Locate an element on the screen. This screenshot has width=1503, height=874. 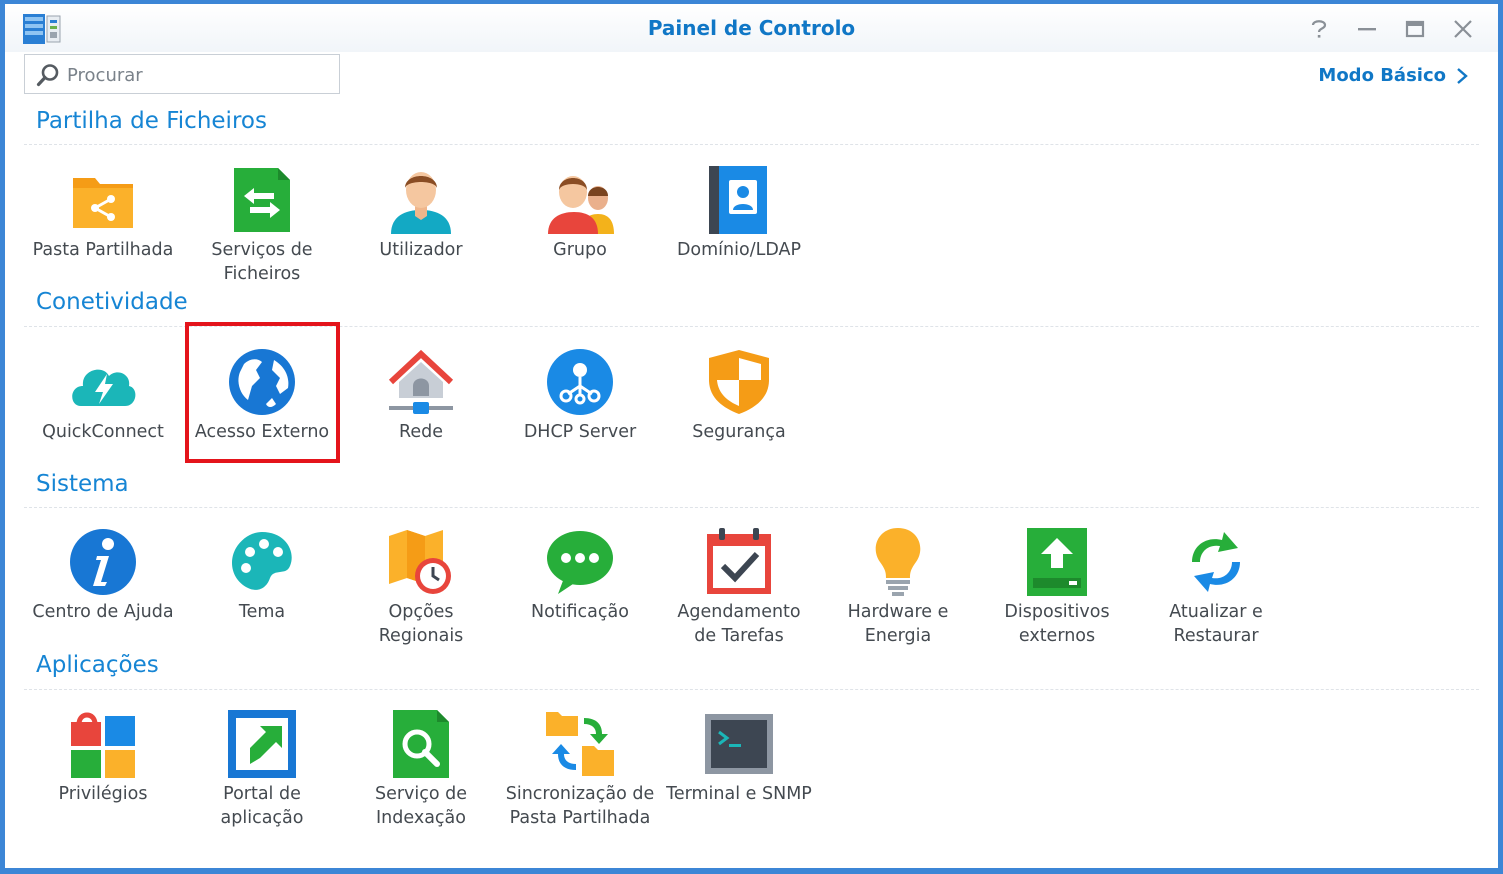
minimize-button is located at coordinates (1367, 29).